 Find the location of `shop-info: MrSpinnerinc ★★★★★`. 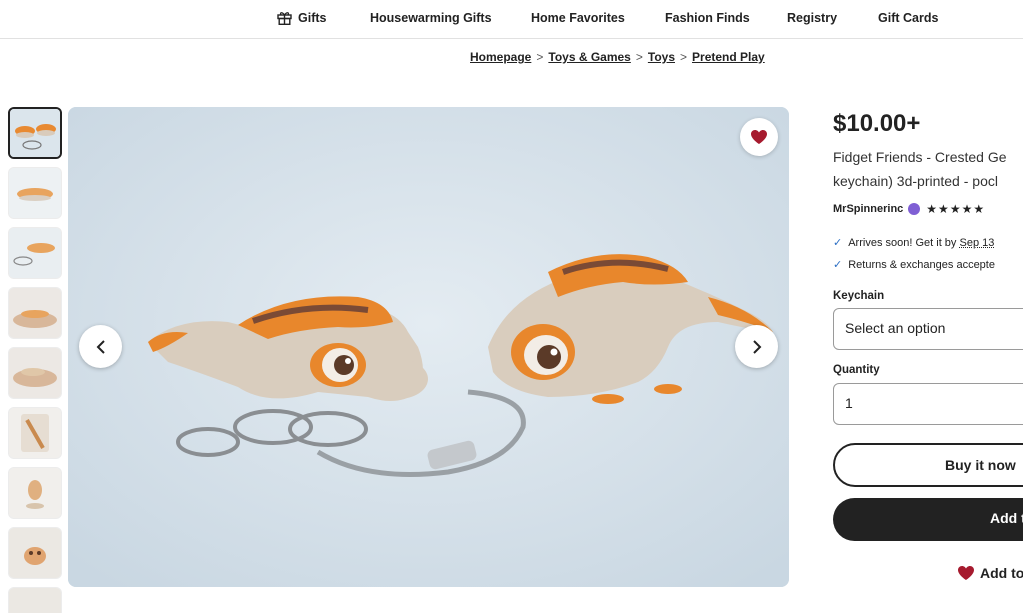

shop-info: MrSpinnerinc ★★★★★ is located at coordinates (909, 209).